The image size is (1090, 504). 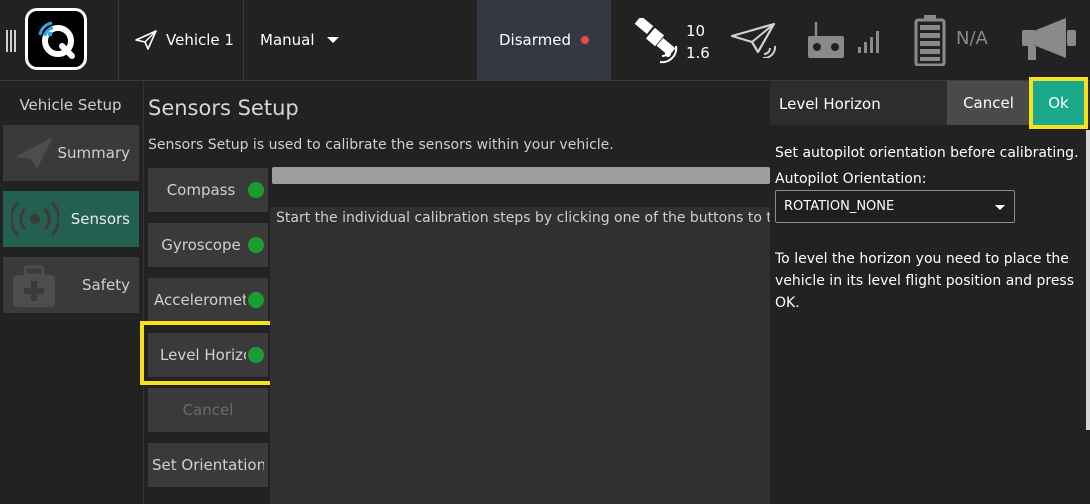 What do you see at coordinates (12, 41) in the screenshot?
I see `menu-icon` at bounding box center [12, 41].